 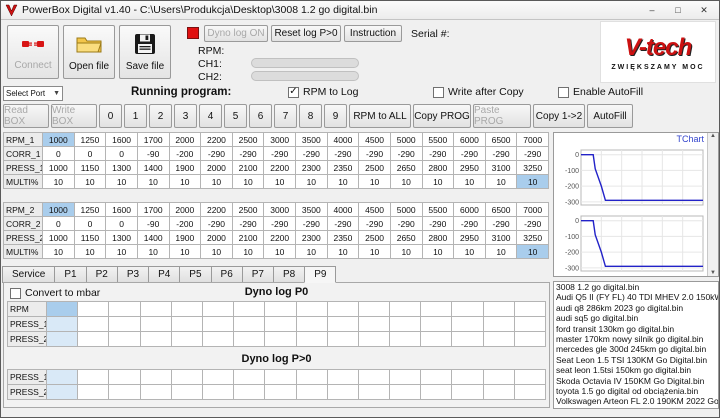 What do you see at coordinates (438, 167) in the screenshot?
I see `table-cell: 2800` at bounding box center [438, 167].